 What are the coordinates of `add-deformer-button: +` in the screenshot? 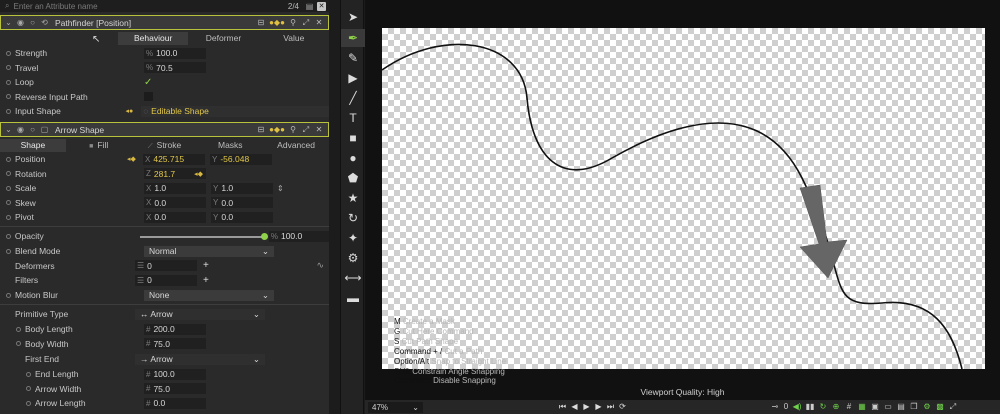 It's located at (206, 265).